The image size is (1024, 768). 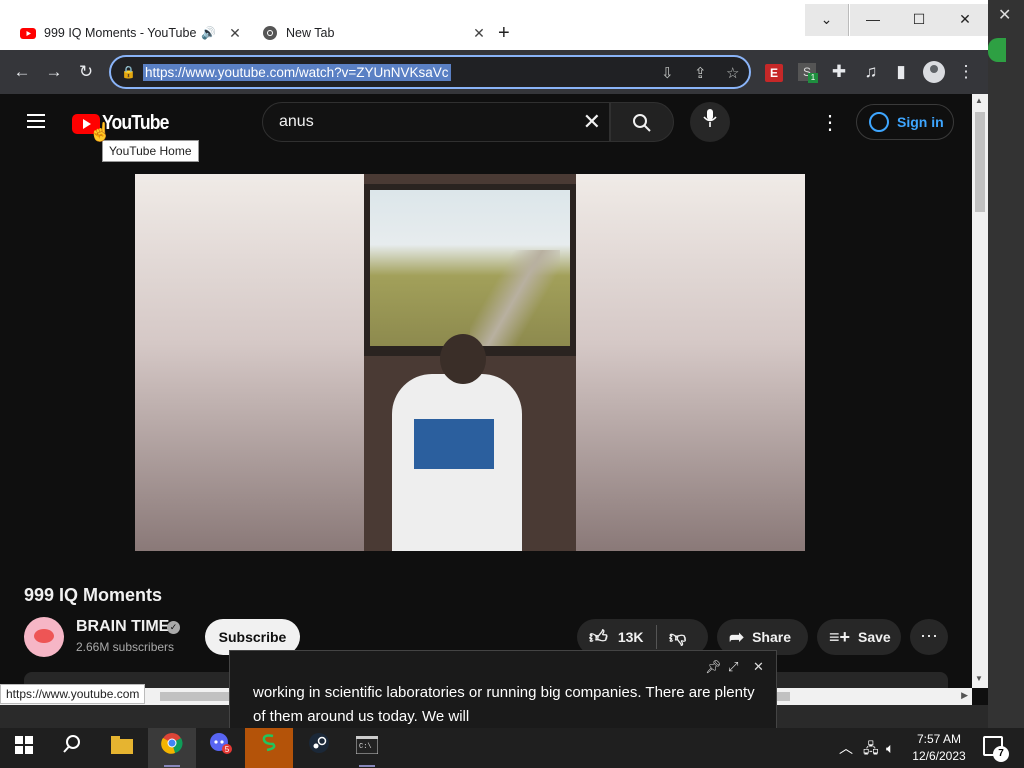 What do you see at coordinates (830, 122) in the screenshot?
I see `settings-kebab-icon: ⋮` at bounding box center [830, 122].